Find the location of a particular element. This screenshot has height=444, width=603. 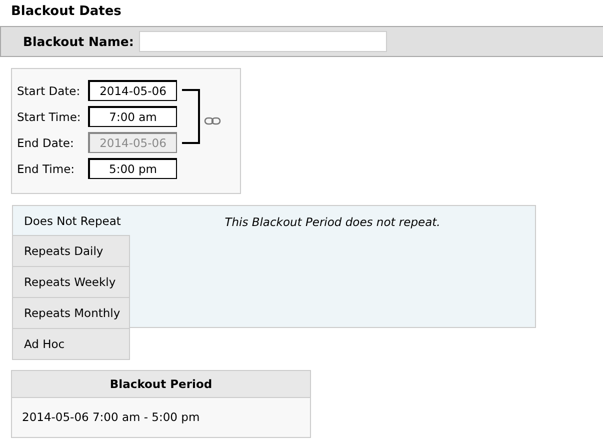

link-icon is located at coordinates (212, 121).